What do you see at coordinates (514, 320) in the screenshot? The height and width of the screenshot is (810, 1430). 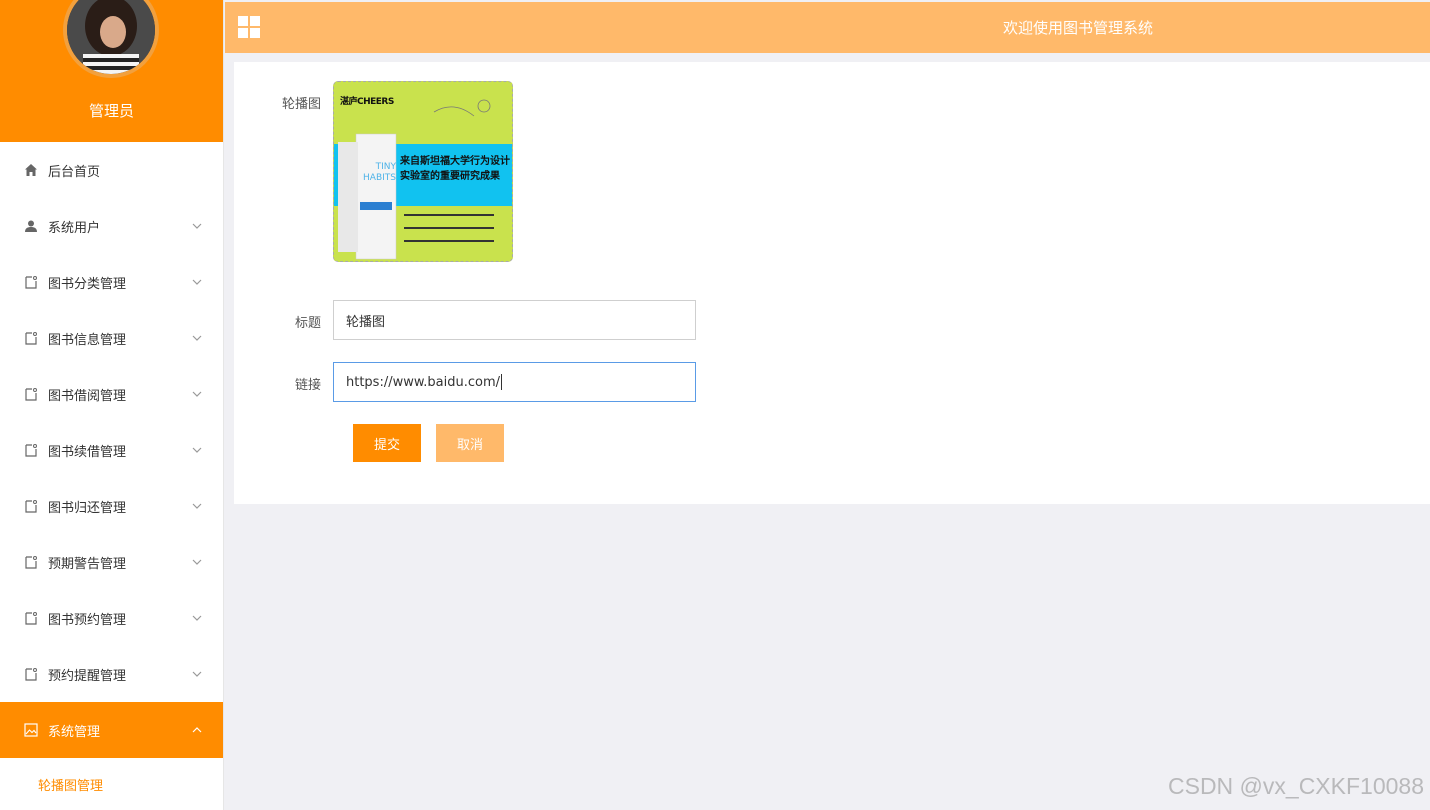 I see `title-input: 轮播图` at bounding box center [514, 320].